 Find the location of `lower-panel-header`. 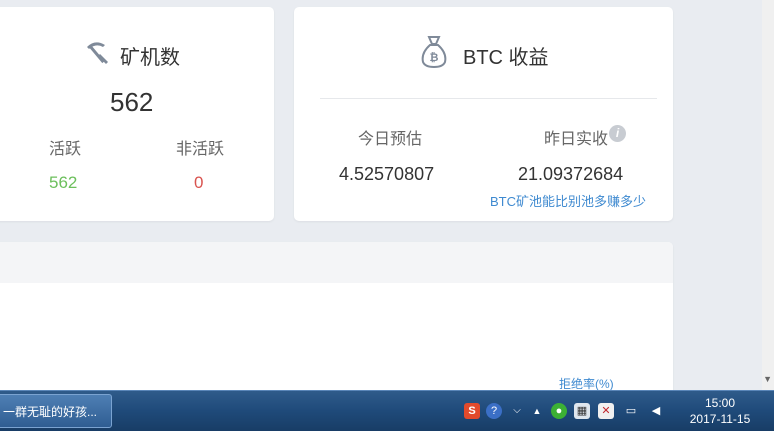

lower-panel-header is located at coordinates (336, 262).